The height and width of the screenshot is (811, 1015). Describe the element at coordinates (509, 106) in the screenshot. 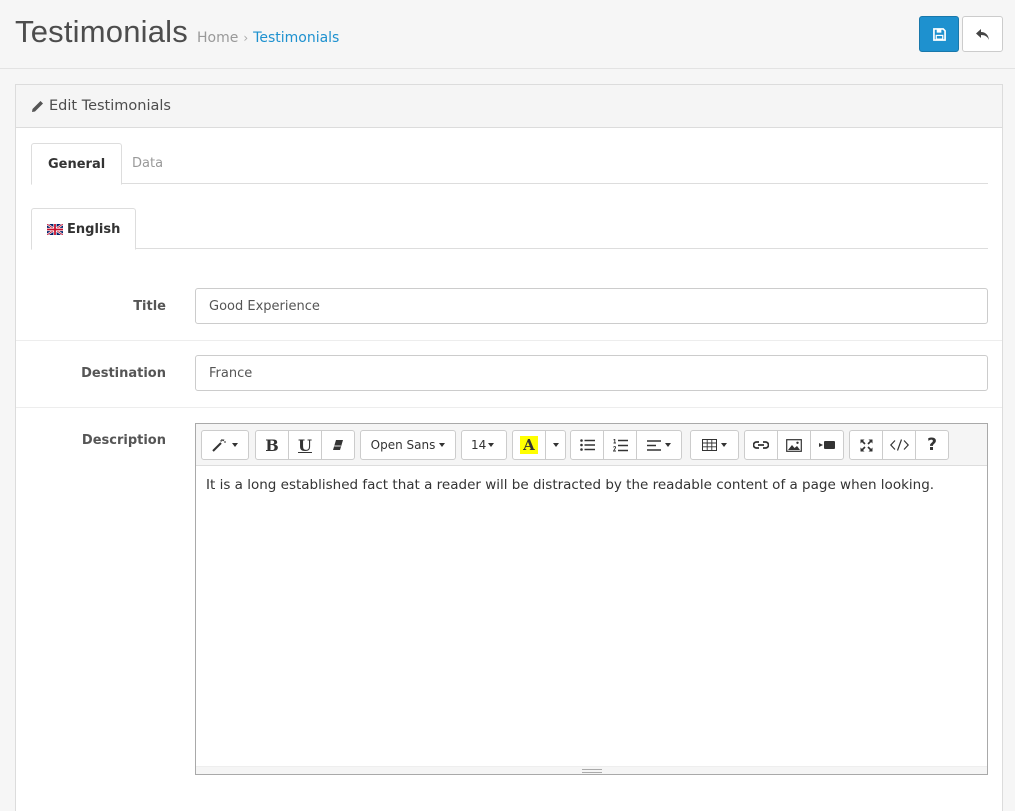

I see `panel-heading: Edit Testimonials` at that location.